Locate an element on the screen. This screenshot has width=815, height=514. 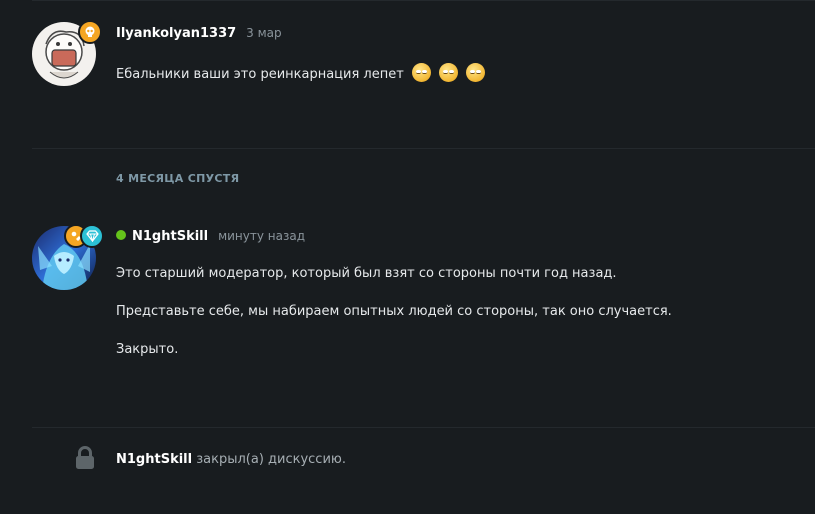
event-divider is located at coordinates (423, 427).